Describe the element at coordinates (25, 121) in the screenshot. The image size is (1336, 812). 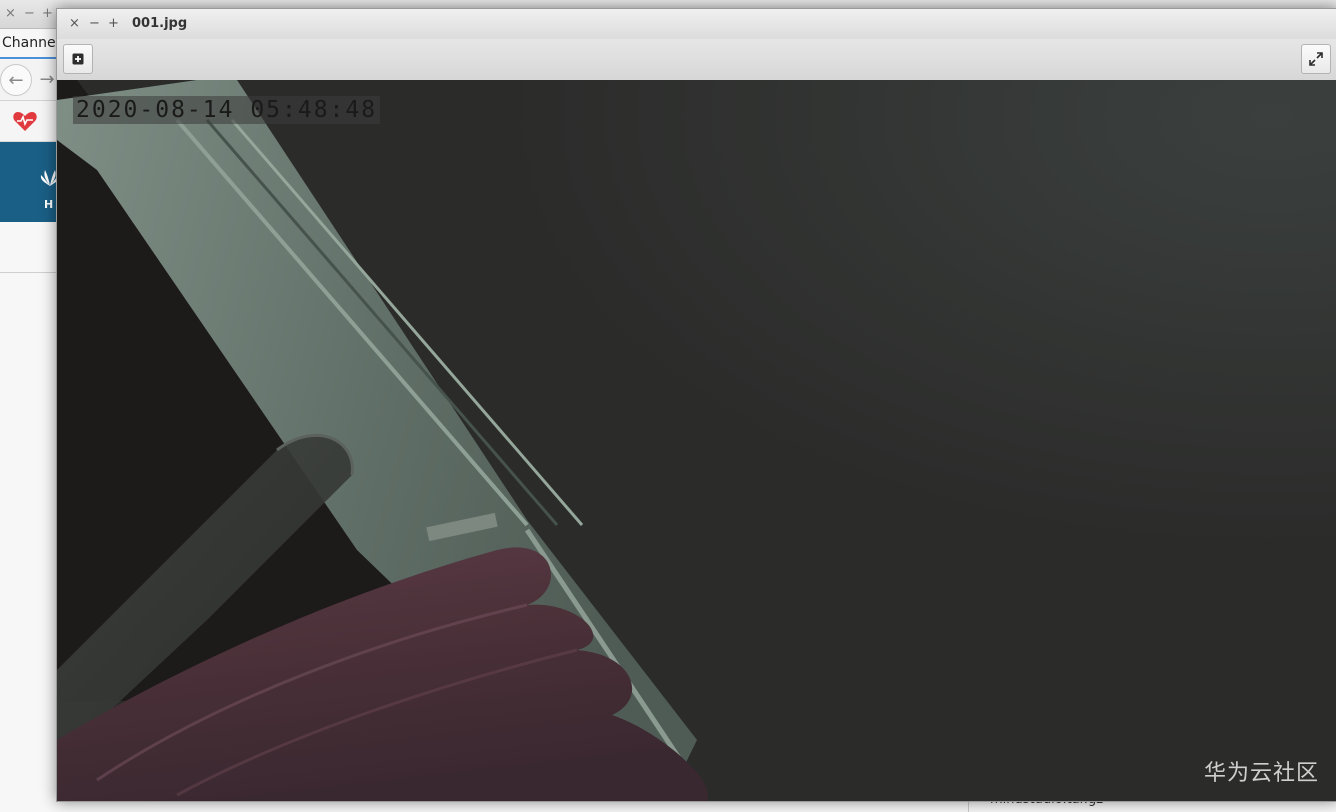
I see `heart-icon` at that location.